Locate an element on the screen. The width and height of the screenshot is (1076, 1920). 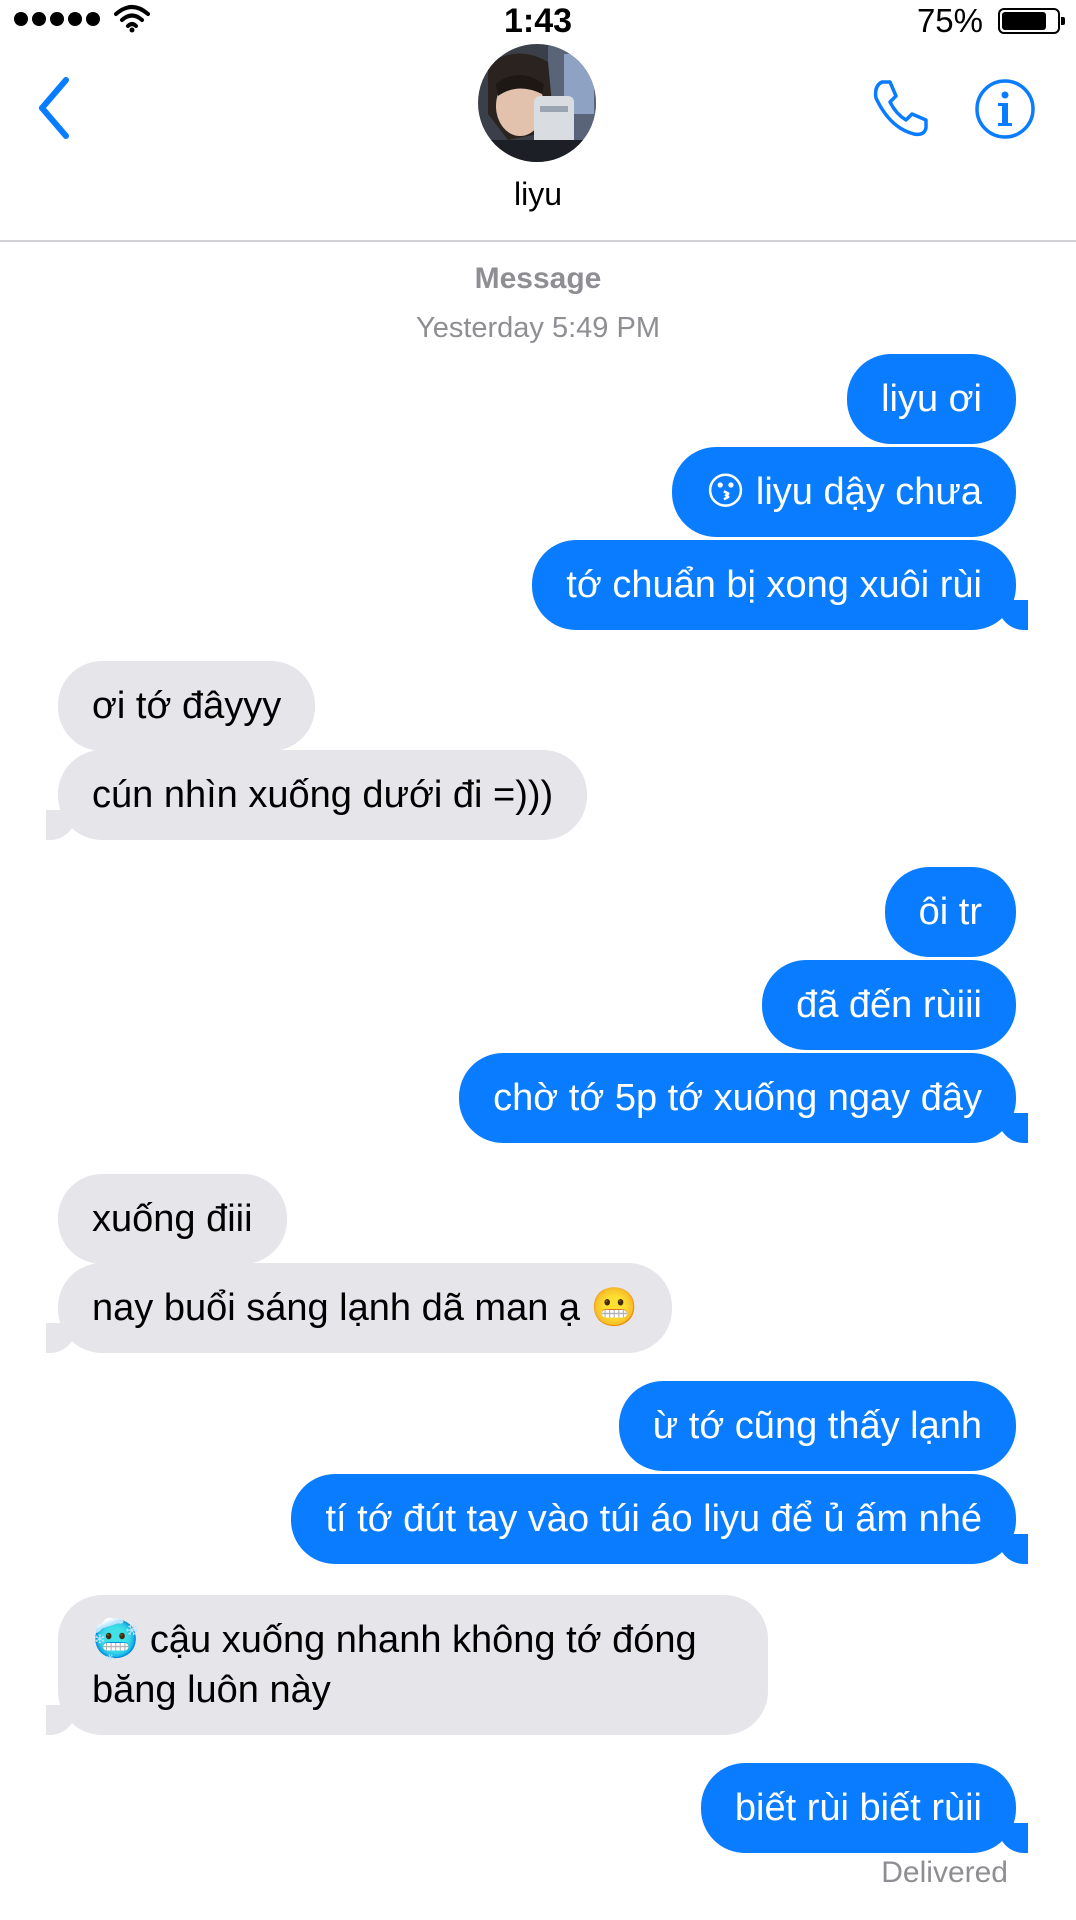
message-bubble-outgoing: ừ tớ cũng thấy lạnh is located at coordinates (817, 1426).